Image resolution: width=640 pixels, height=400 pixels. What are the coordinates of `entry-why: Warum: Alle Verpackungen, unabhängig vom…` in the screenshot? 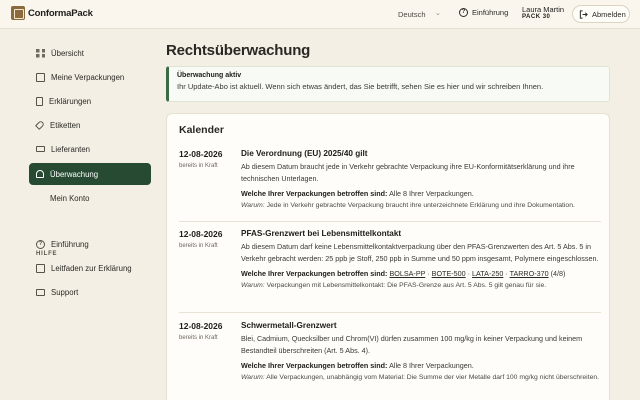 It's located at (421, 378).